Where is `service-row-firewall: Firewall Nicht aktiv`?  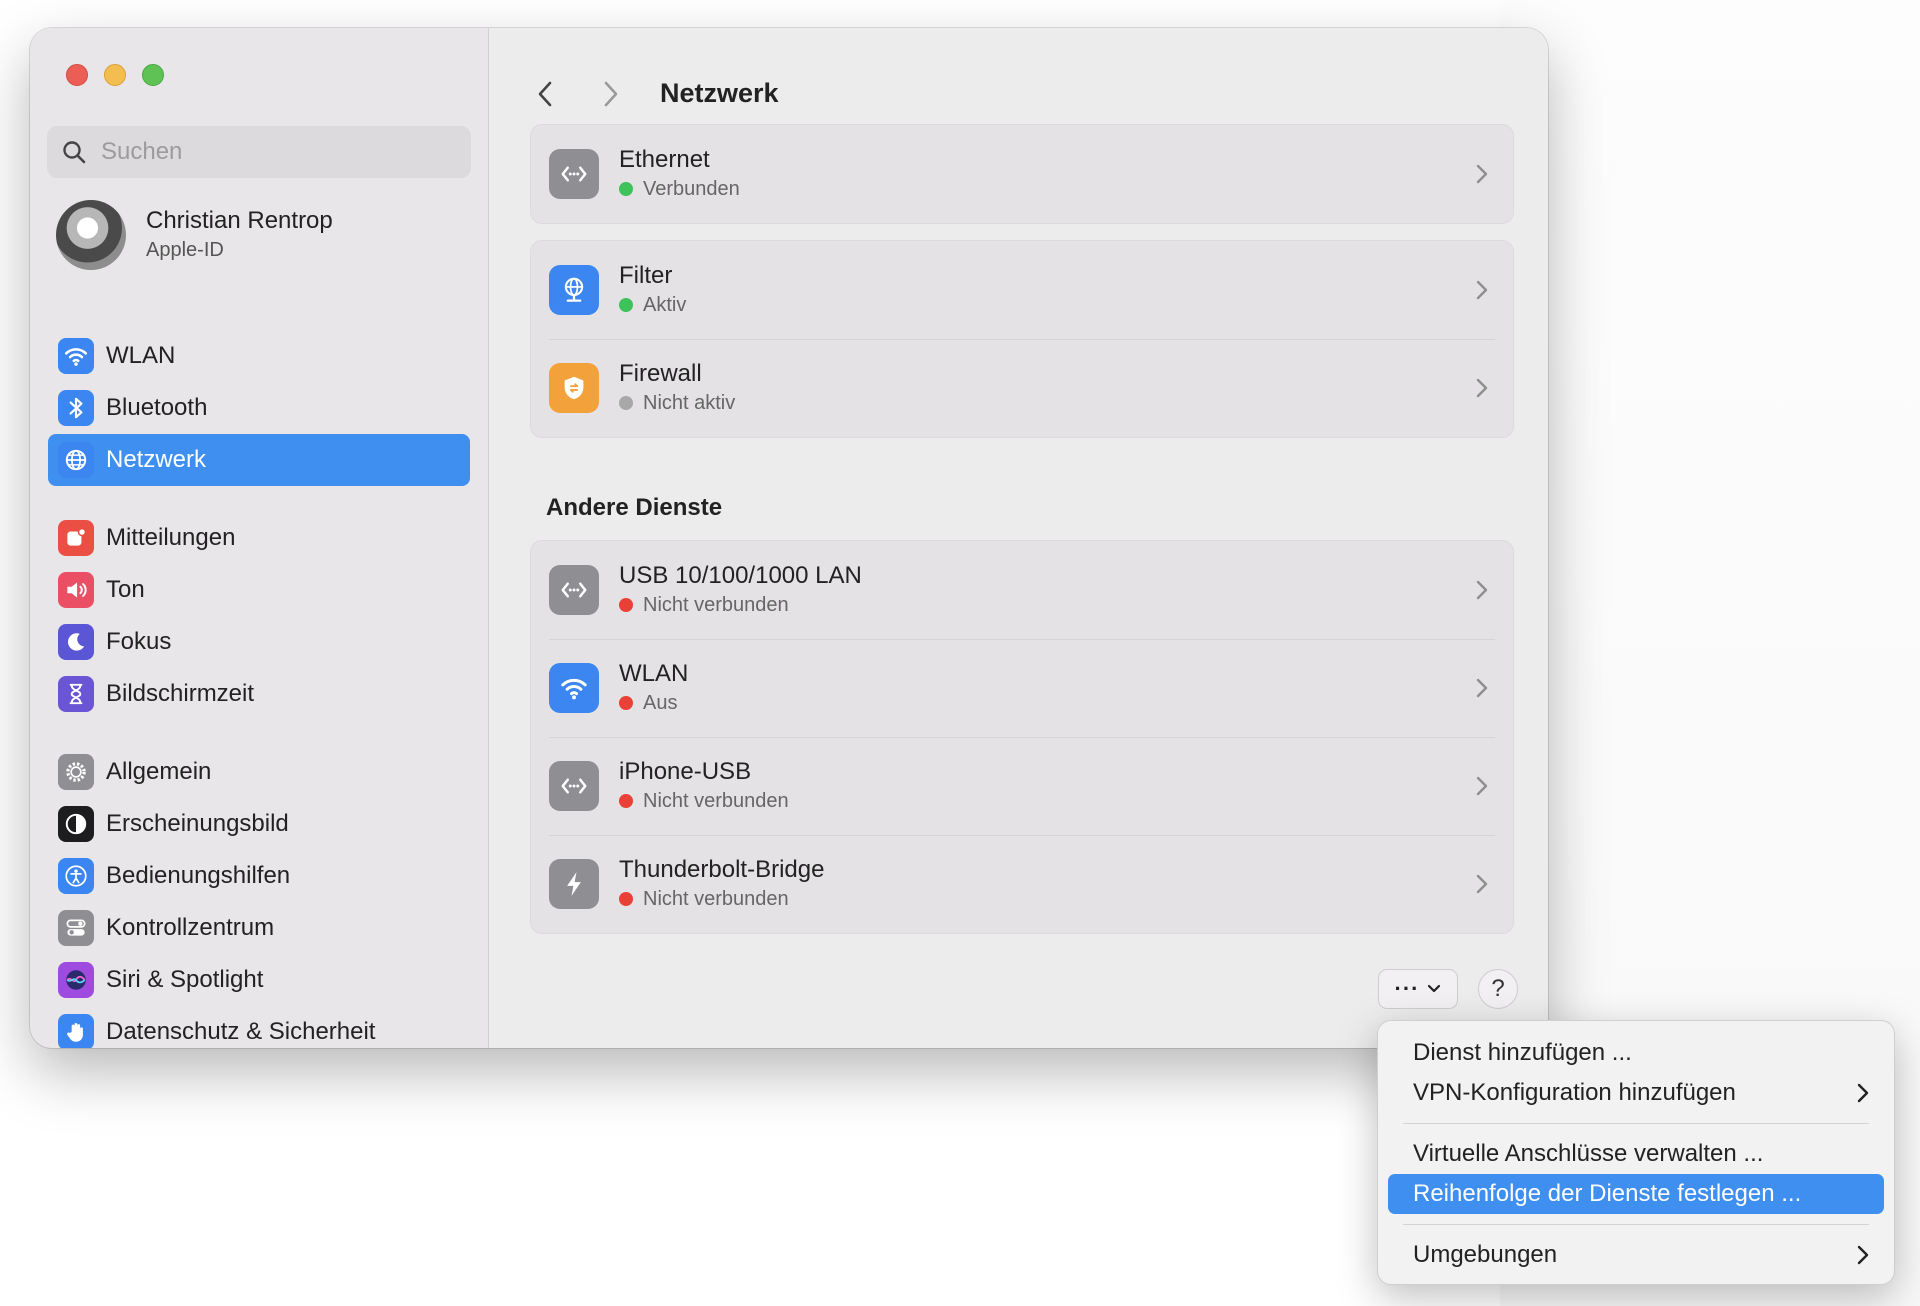 service-row-firewall: Firewall Nicht aktiv is located at coordinates (1022, 388).